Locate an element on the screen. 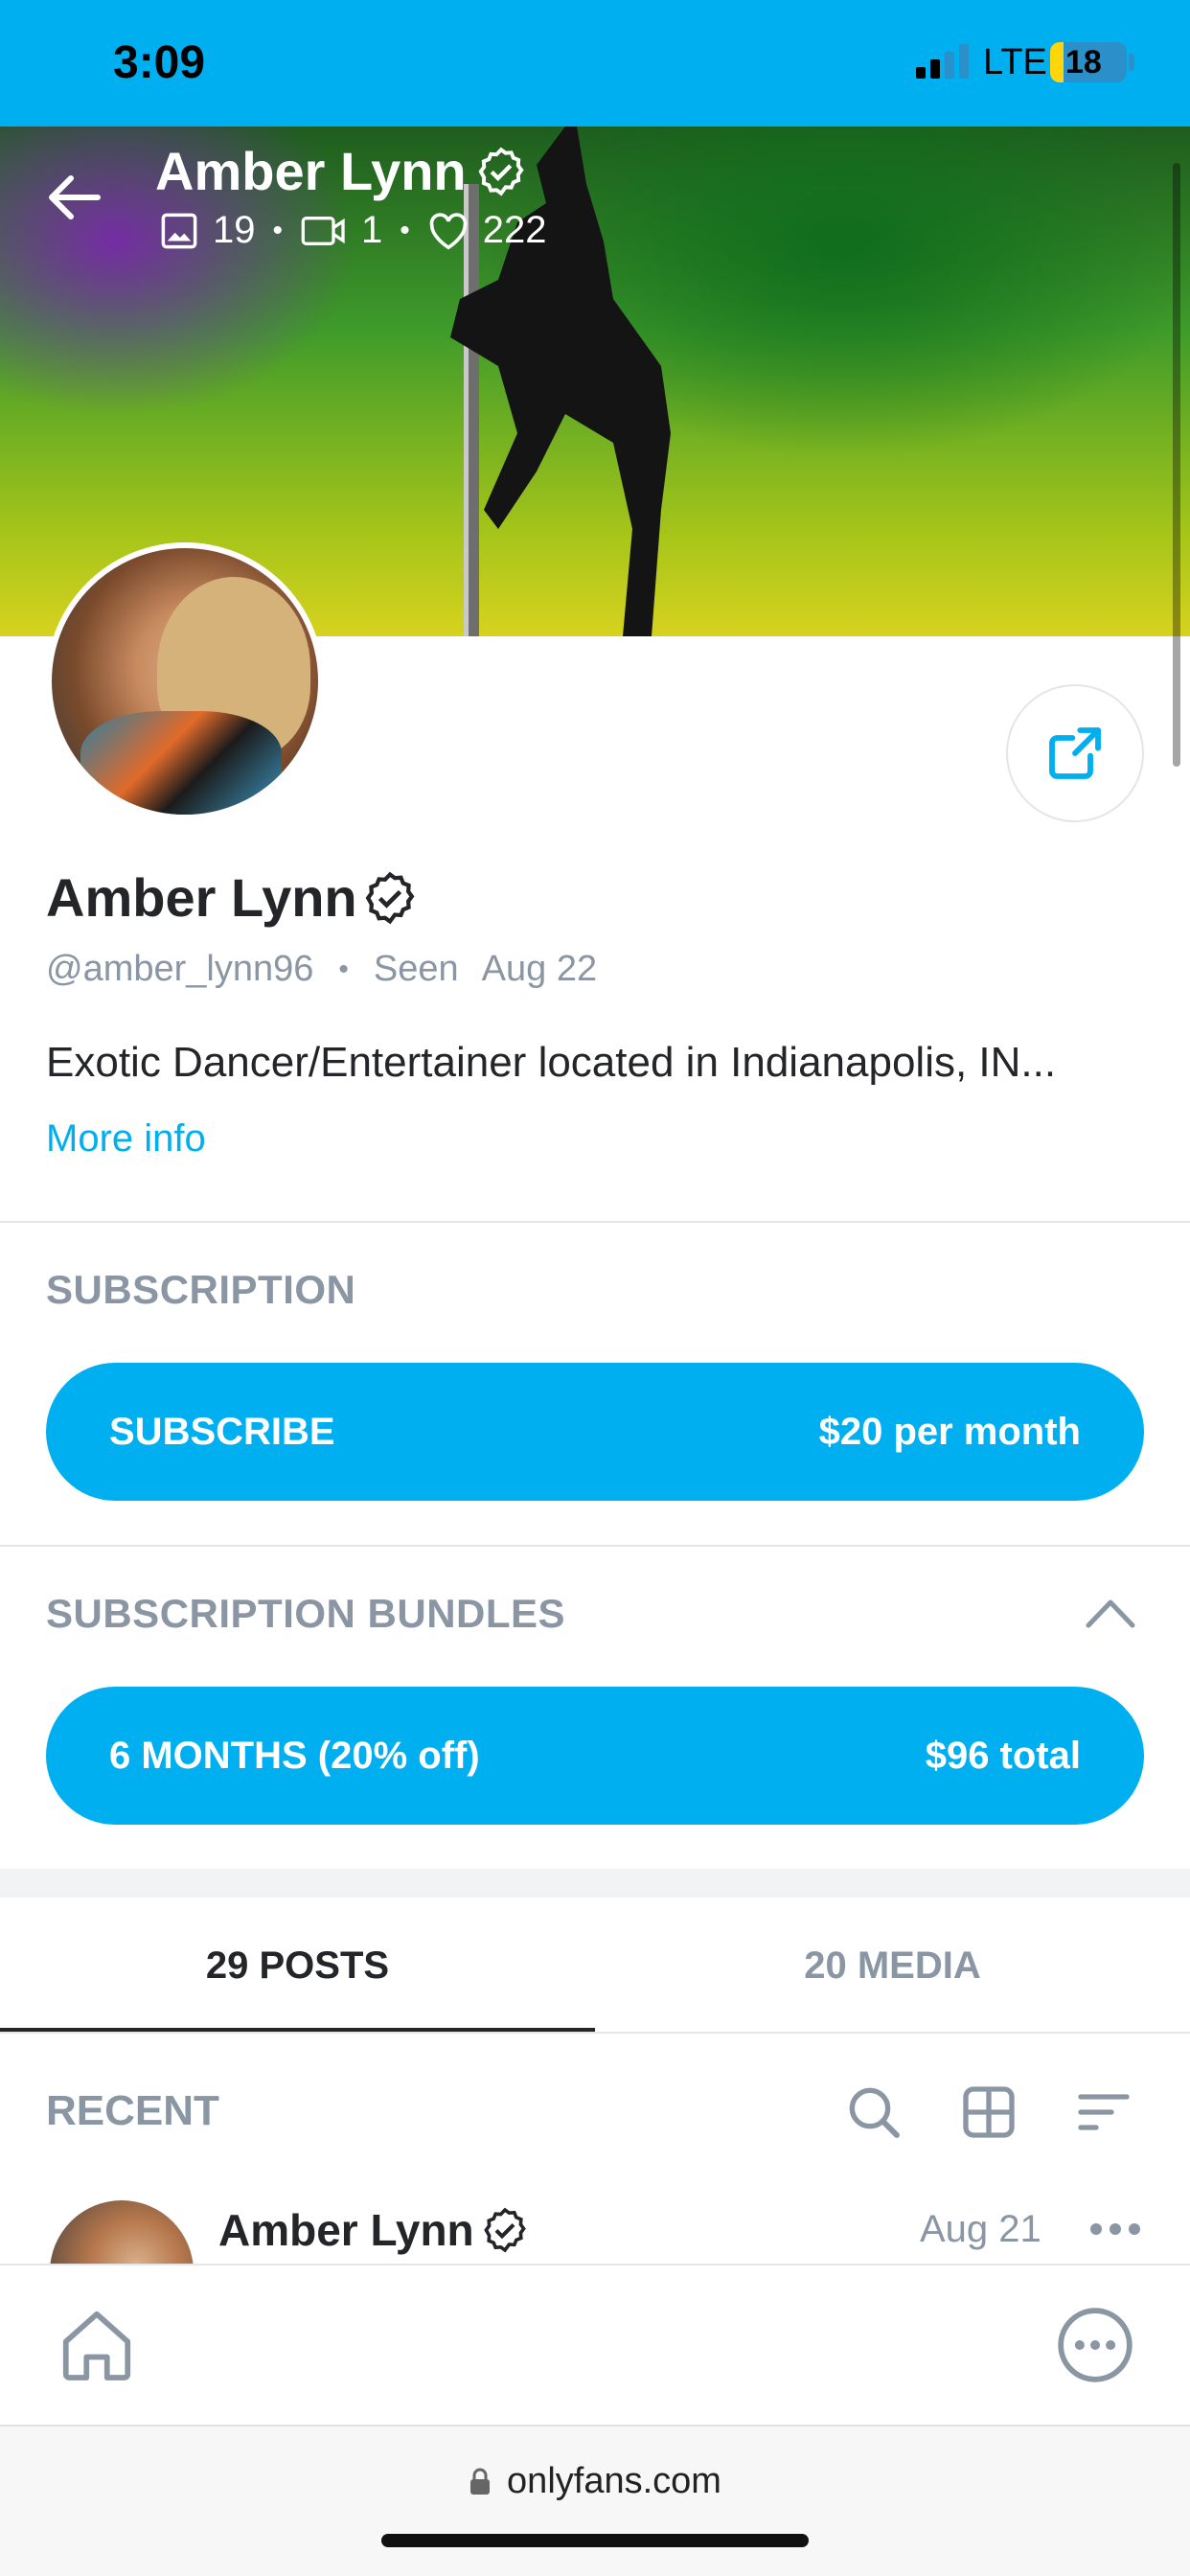 The width and height of the screenshot is (1190, 2576). bundles-heading: SUBSCRIPTION BUNDLES is located at coordinates (306, 1613).